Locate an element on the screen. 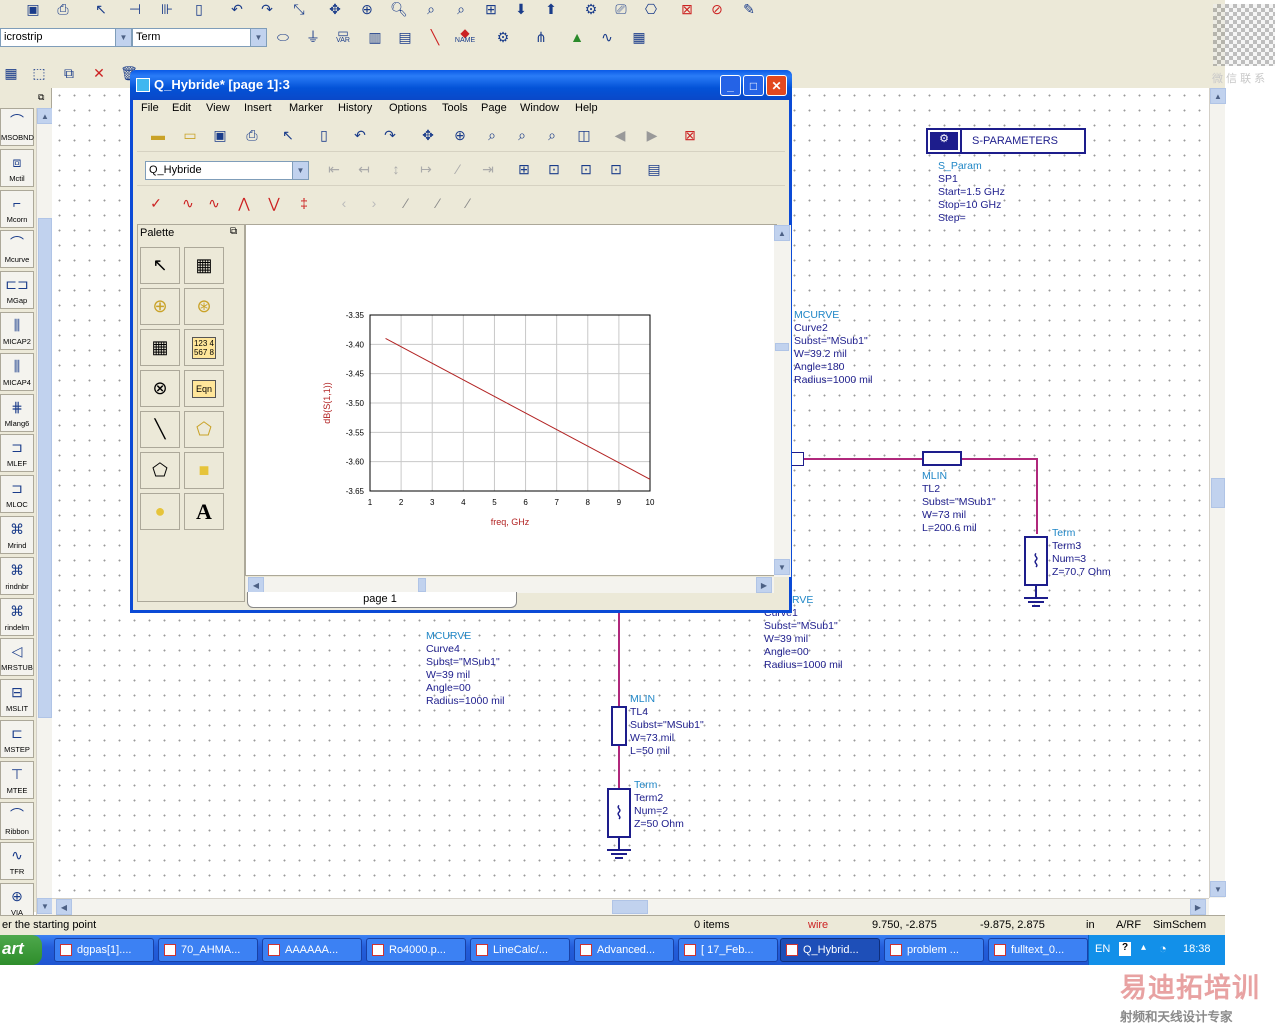 This screenshot has width=1280, height=1025. tl2-component is located at coordinates (942, 458).